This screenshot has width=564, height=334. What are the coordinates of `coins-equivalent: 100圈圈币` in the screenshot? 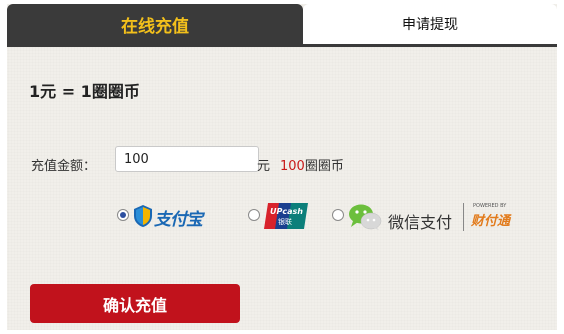 It's located at (312, 164).